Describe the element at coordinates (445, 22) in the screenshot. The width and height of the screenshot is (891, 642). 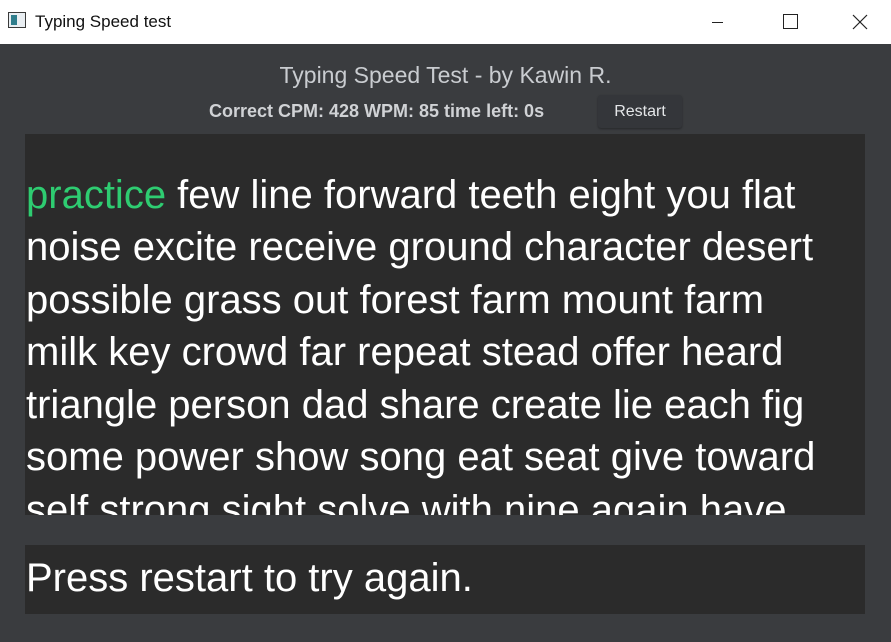
I see `title-bar: Typing Speed test` at that location.